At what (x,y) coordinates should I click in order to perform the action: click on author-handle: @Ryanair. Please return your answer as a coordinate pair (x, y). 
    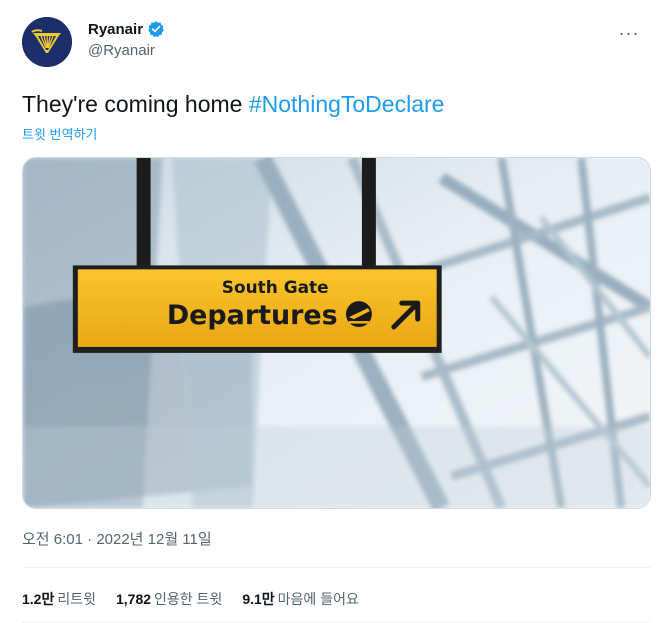
    Looking at the image, I should click on (121, 50).